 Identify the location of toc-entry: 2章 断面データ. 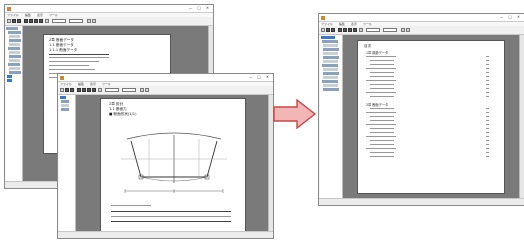
(377, 105).